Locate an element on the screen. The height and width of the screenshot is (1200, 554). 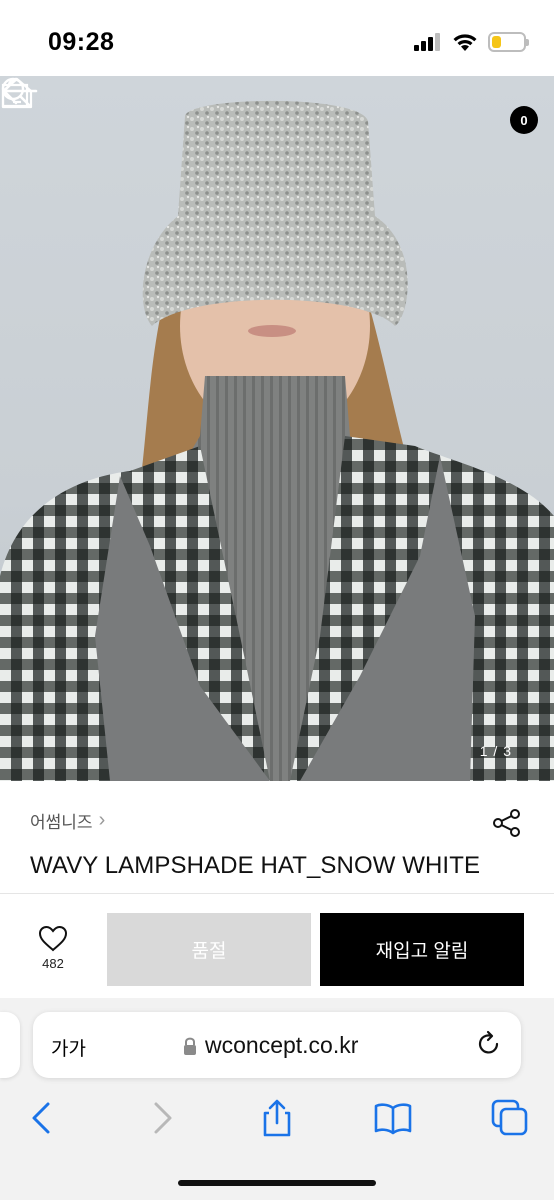
lock-icon is located at coordinates (190, 1046).